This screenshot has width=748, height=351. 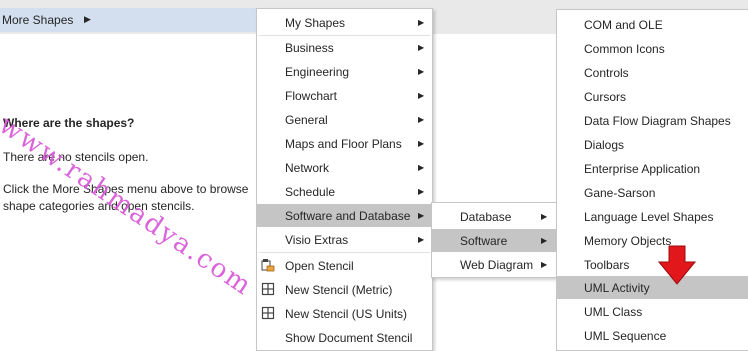 I want to click on red-down-arrow-icon, so click(x=677, y=265).